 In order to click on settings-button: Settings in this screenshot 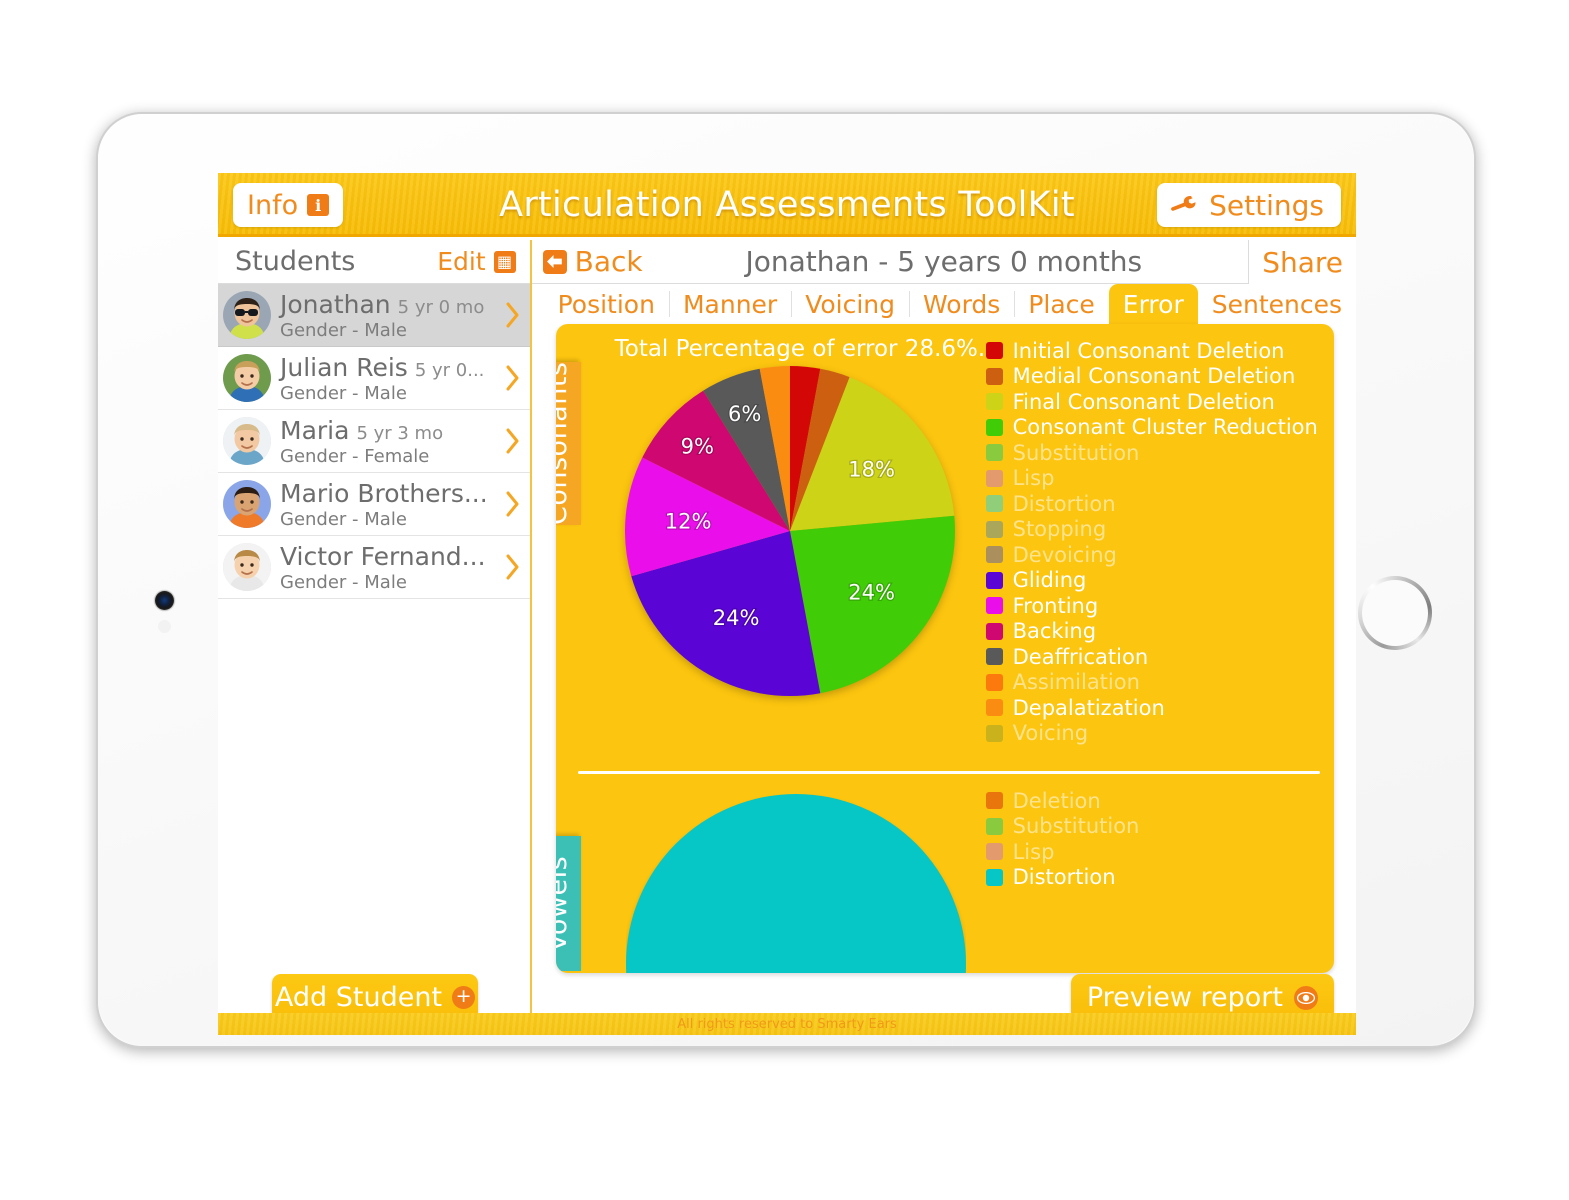, I will do `click(1249, 205)`.